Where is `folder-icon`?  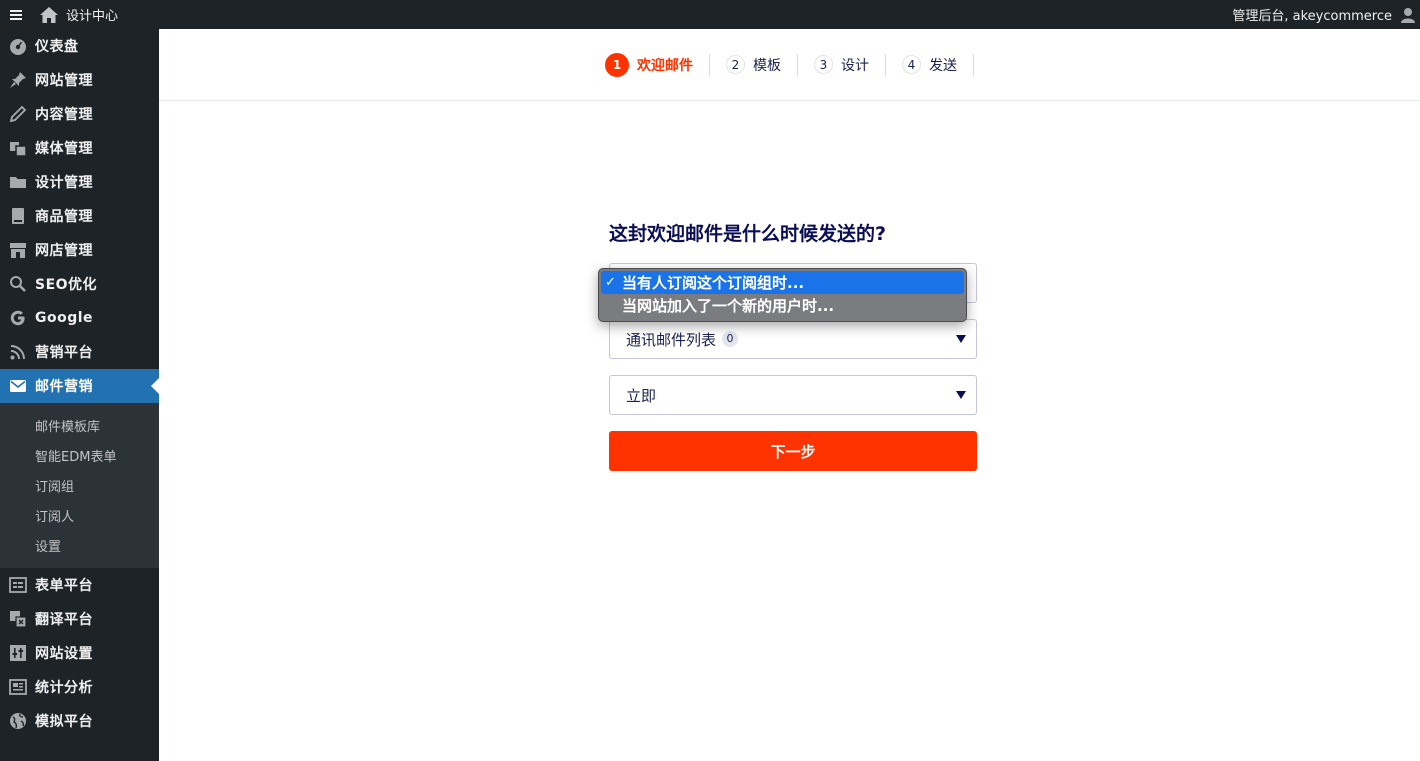
folder-icon is located at coordinates (17, 182).